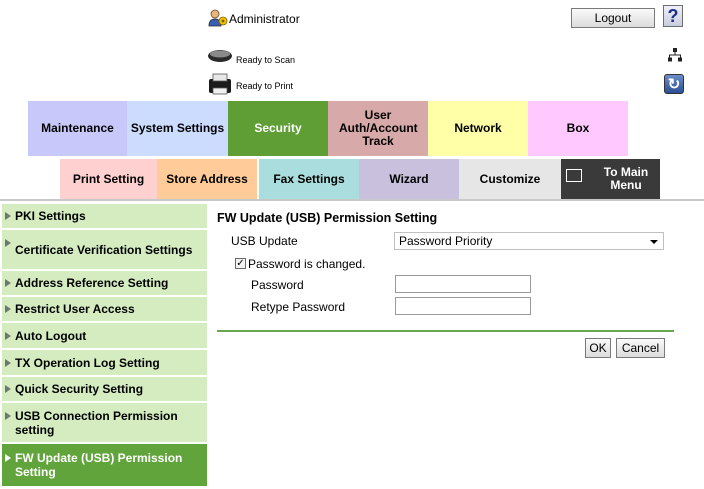 The height and width of the screenshot is (489, 704). I want to click on sidebar-item-label: Certificate Verification Settings, so click(104, 249).